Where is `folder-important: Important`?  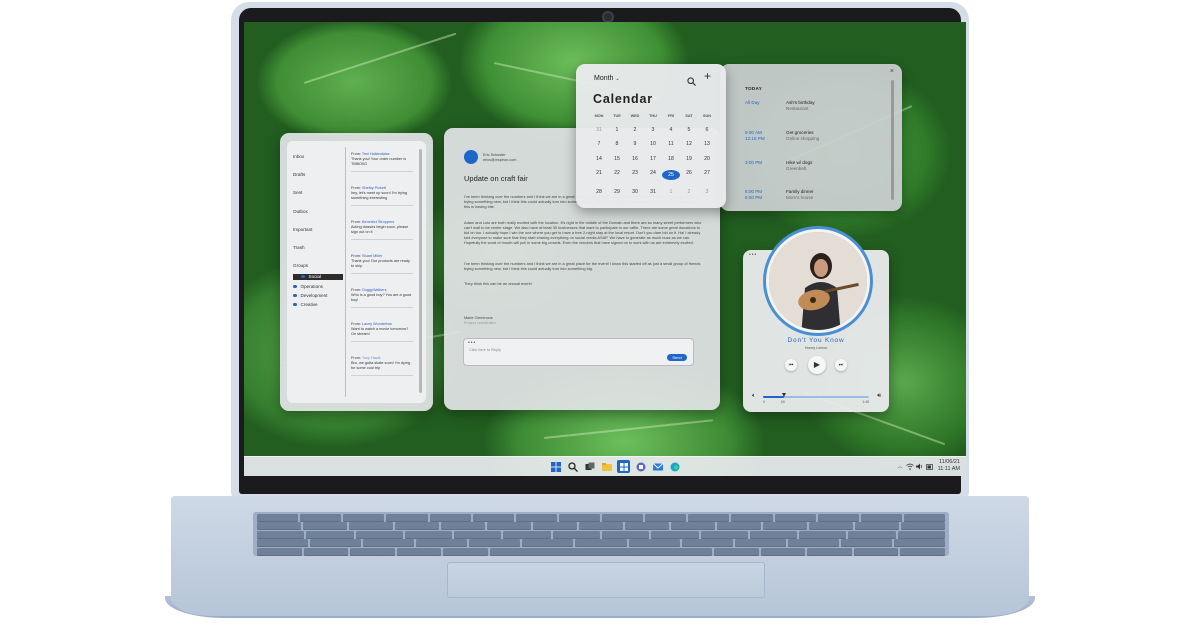
folder-important: Important is located at coordinates (302, 229).